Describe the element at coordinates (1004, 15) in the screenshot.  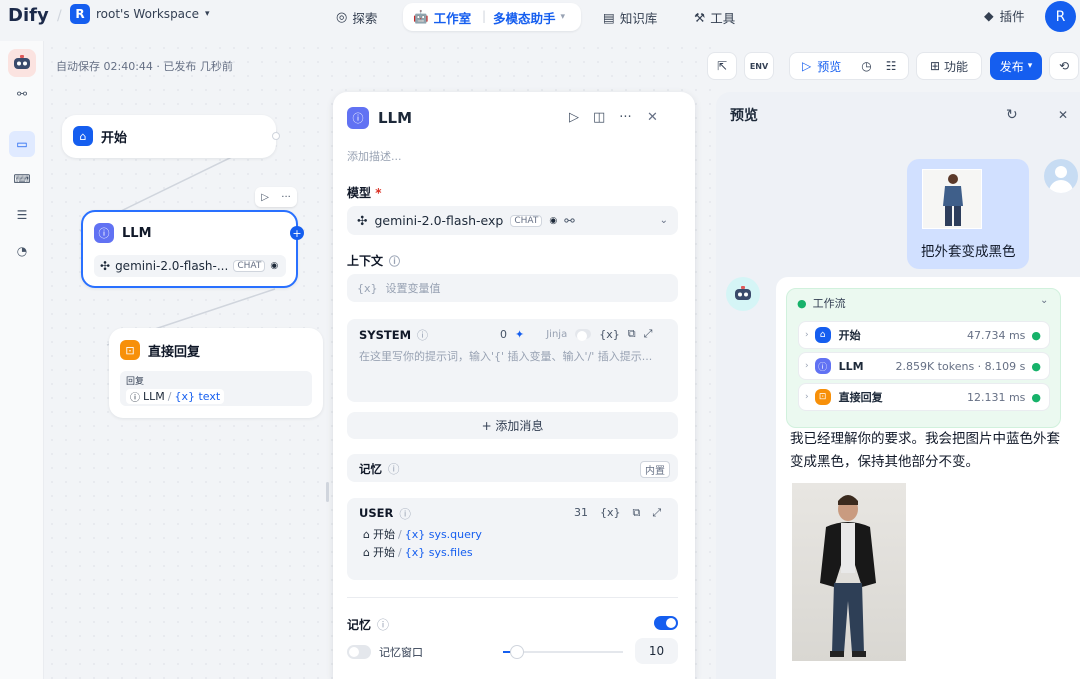
I see `plugins-link: ◆ 插件` at that location.